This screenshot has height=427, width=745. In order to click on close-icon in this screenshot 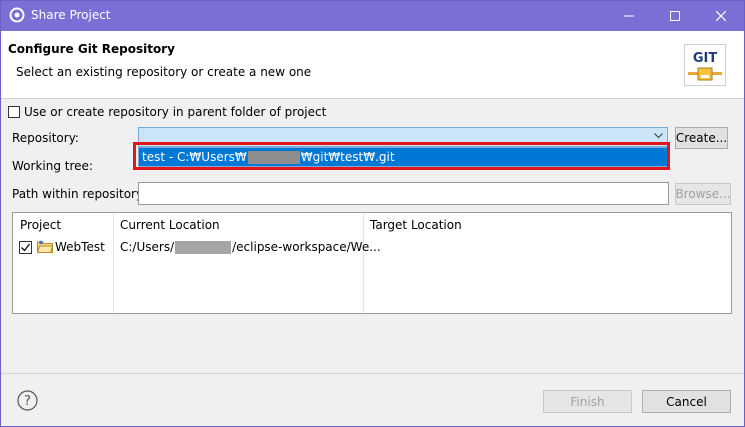, I will do `click(721, 16)`.